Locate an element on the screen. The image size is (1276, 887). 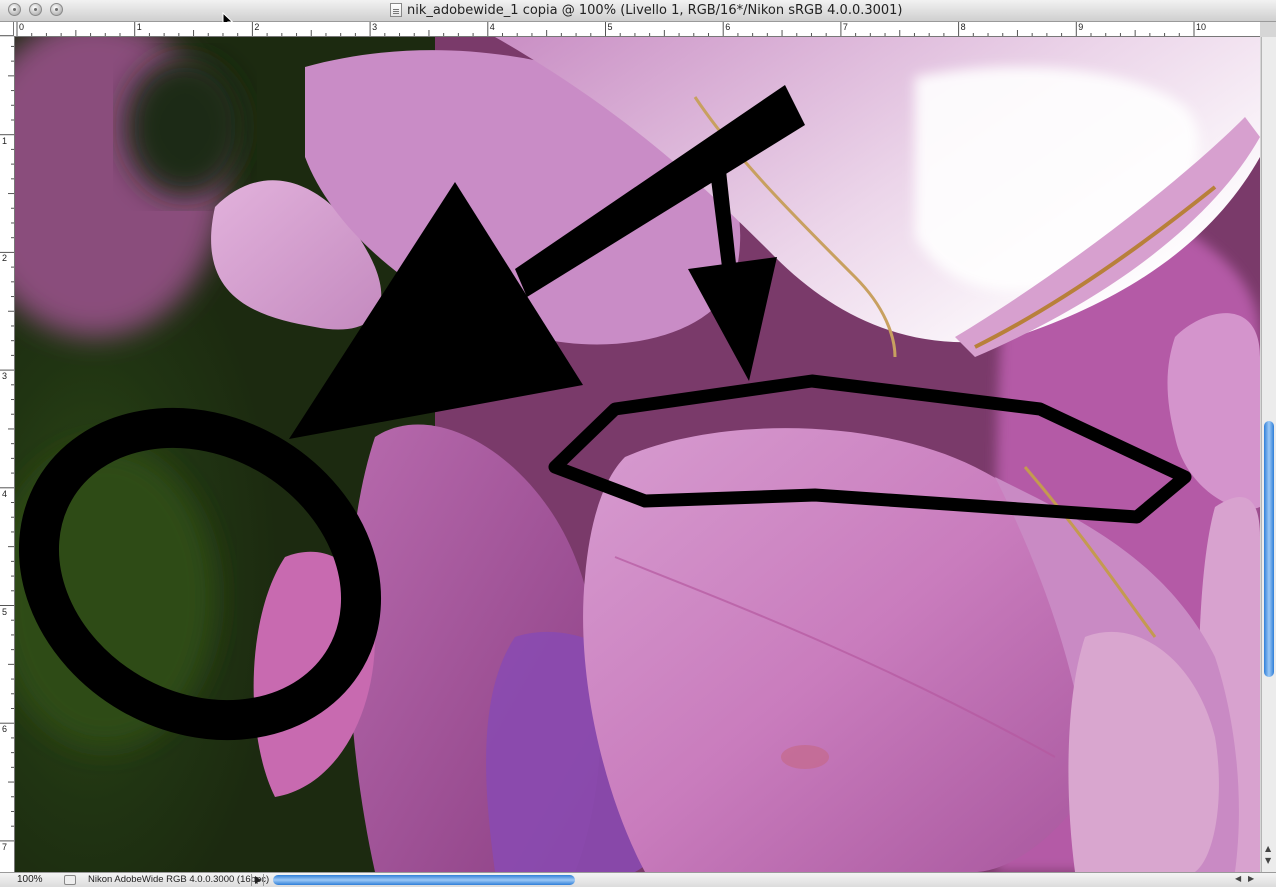
ruler-left-label: 6 is located at coordinates (5, 729).